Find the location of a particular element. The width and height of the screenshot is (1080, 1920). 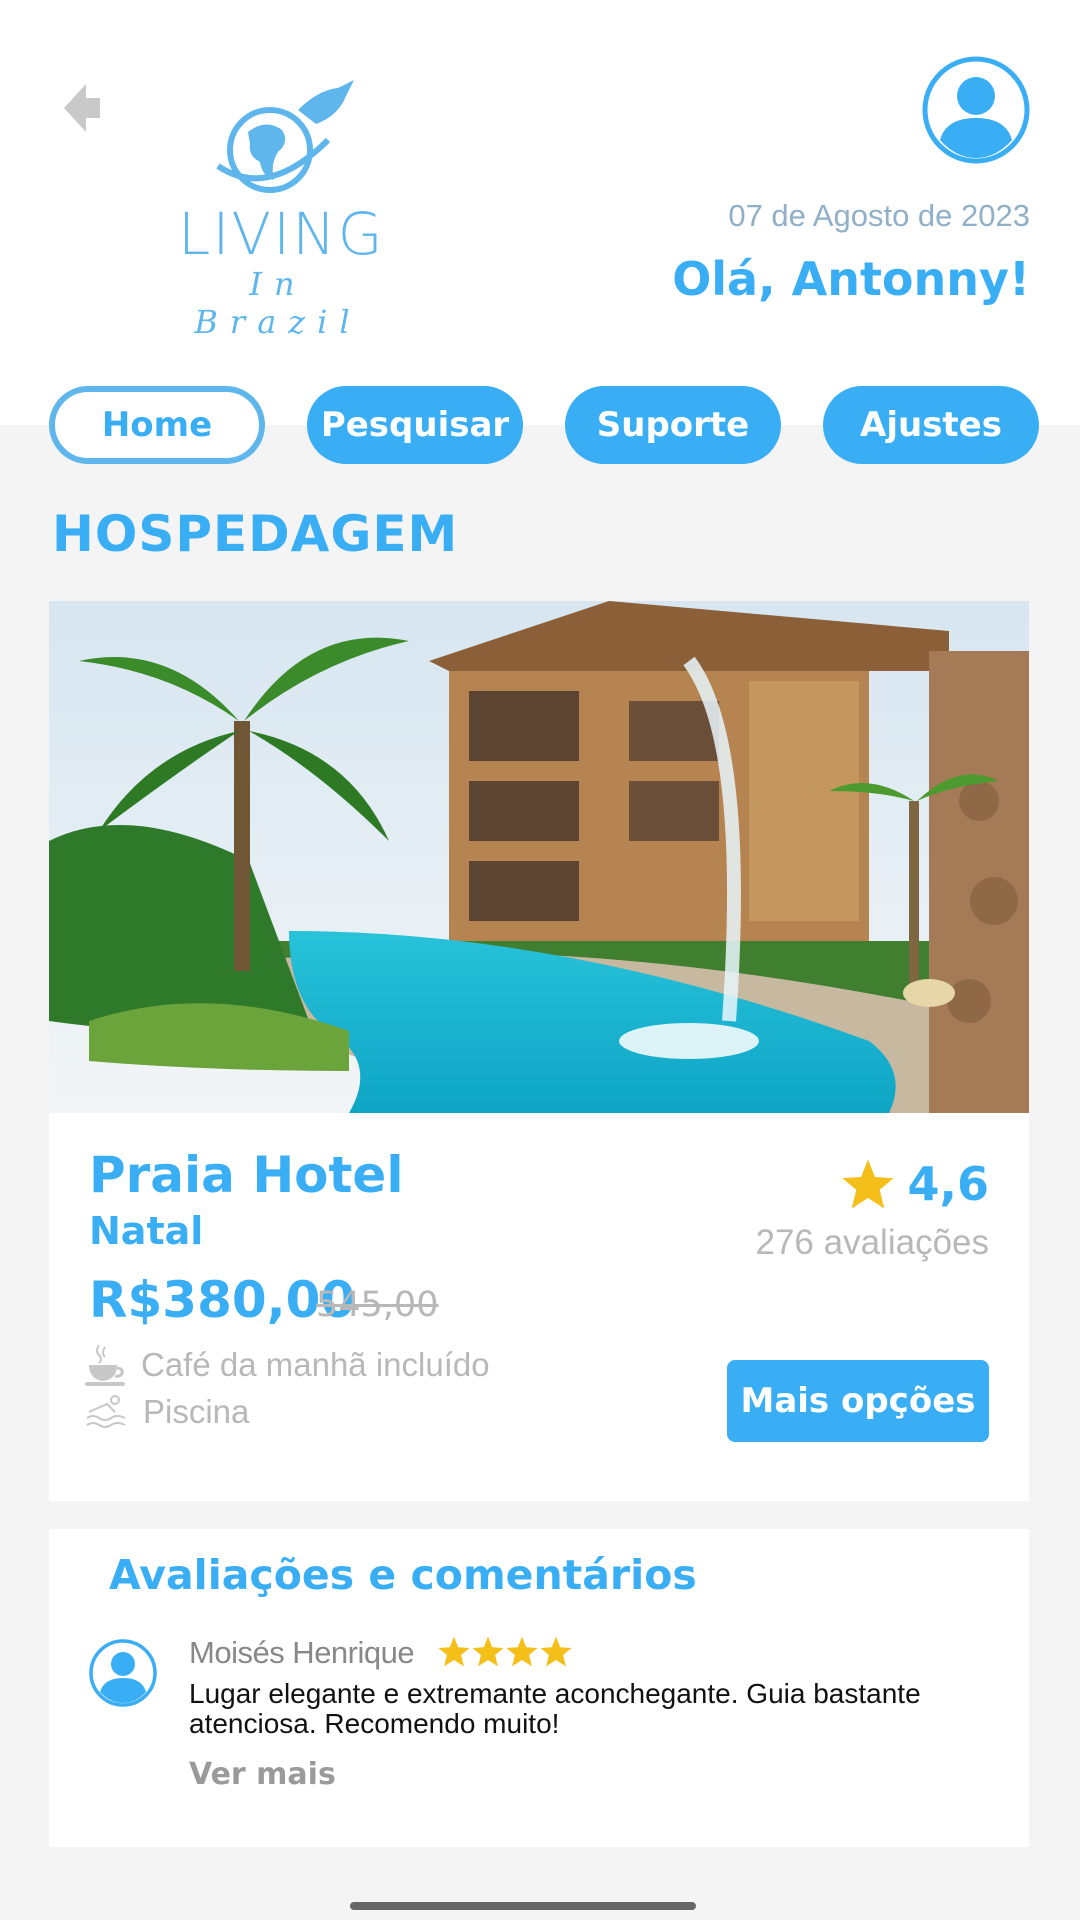

amenity-breakfast: Café da manhã incluído is located at coordinates (287, 1365).